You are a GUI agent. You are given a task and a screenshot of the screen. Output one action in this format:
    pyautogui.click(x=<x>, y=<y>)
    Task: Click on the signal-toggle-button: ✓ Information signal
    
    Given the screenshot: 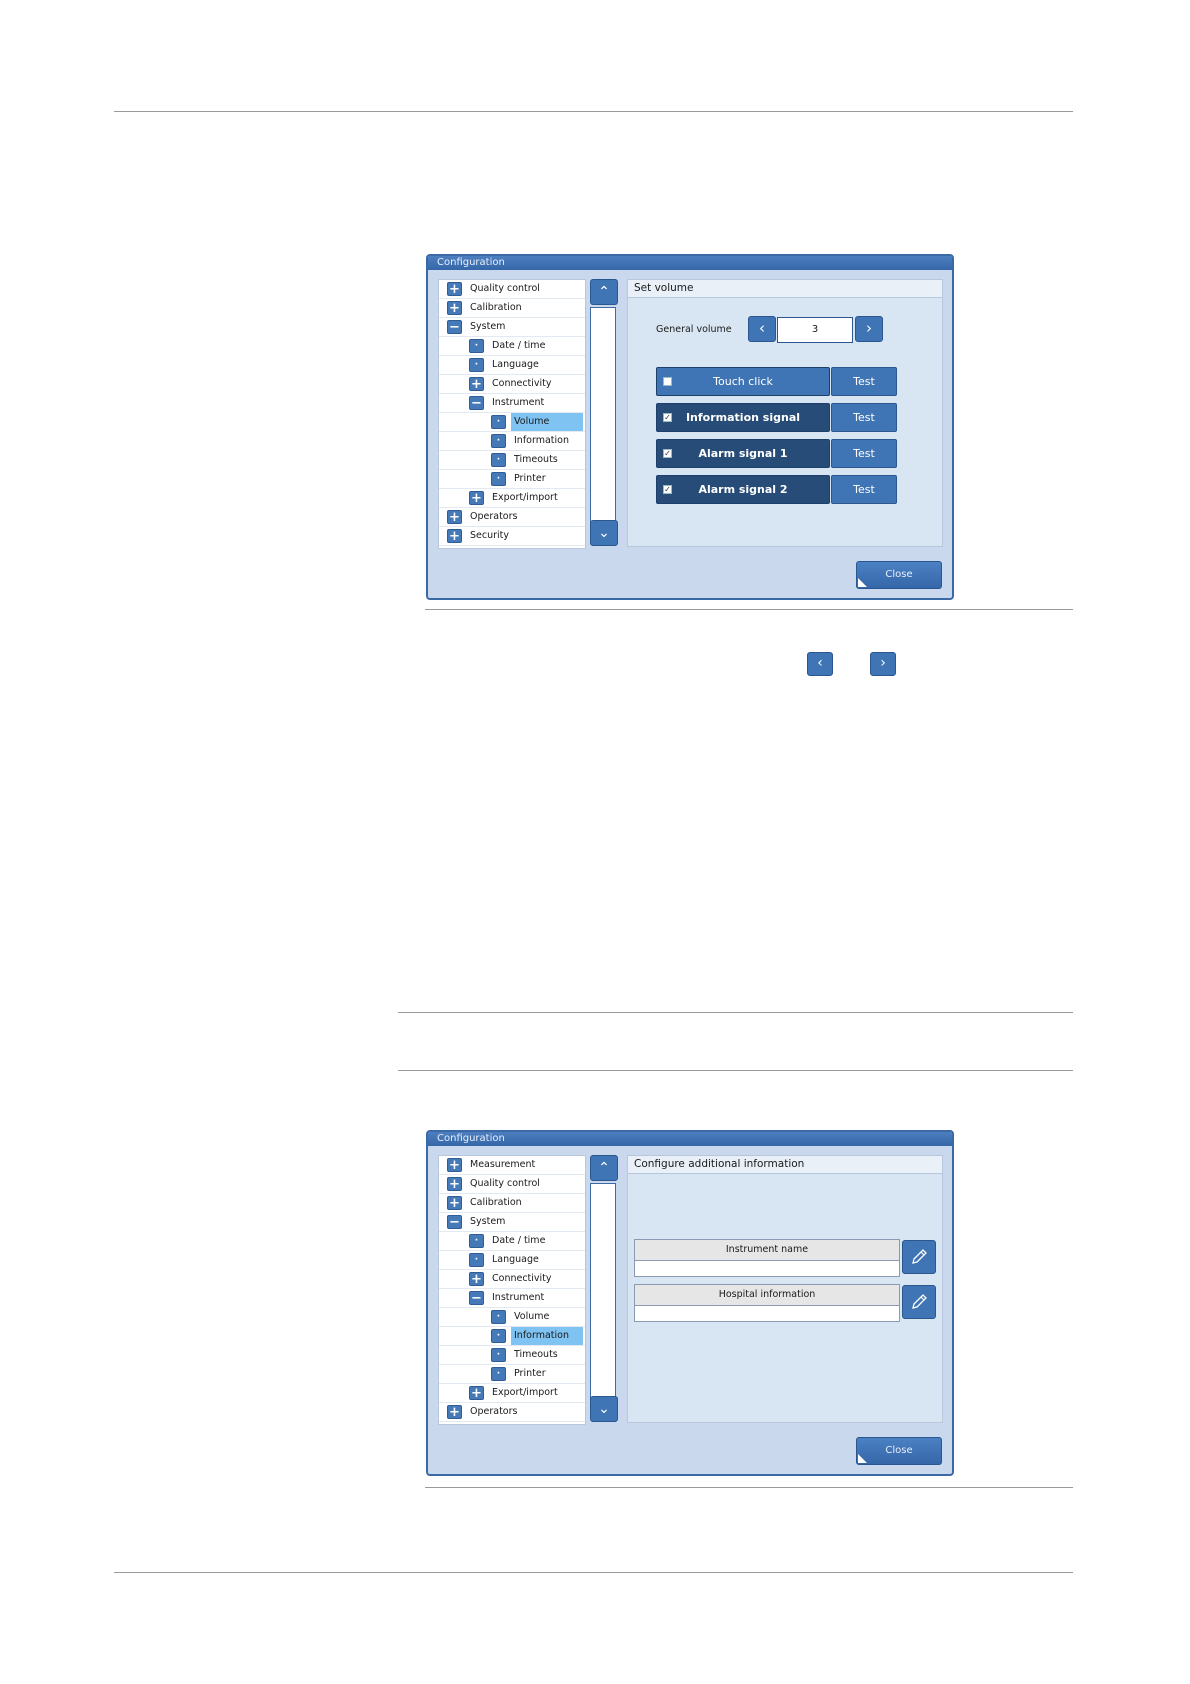 What is the action you would take?
    pyautogui.click(x=743, y=417)
    